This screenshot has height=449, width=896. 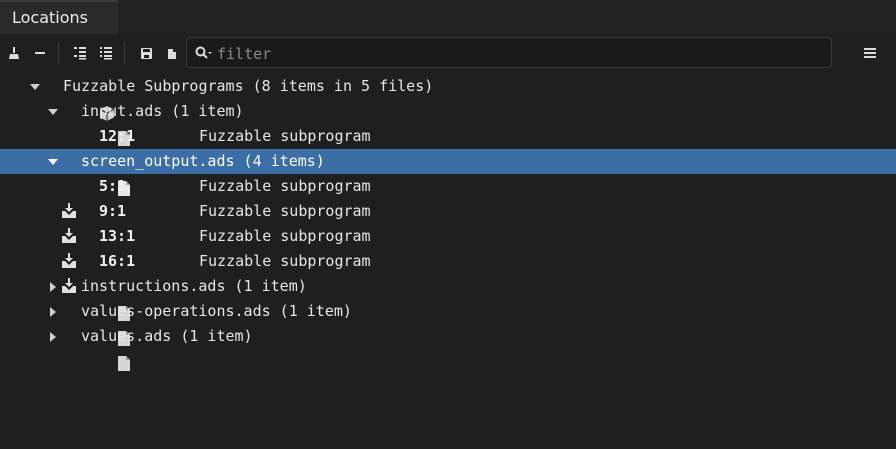 I want to click on tree-row-message: 9:1 Fuzzable subprogram, so click(x=448, y=221).